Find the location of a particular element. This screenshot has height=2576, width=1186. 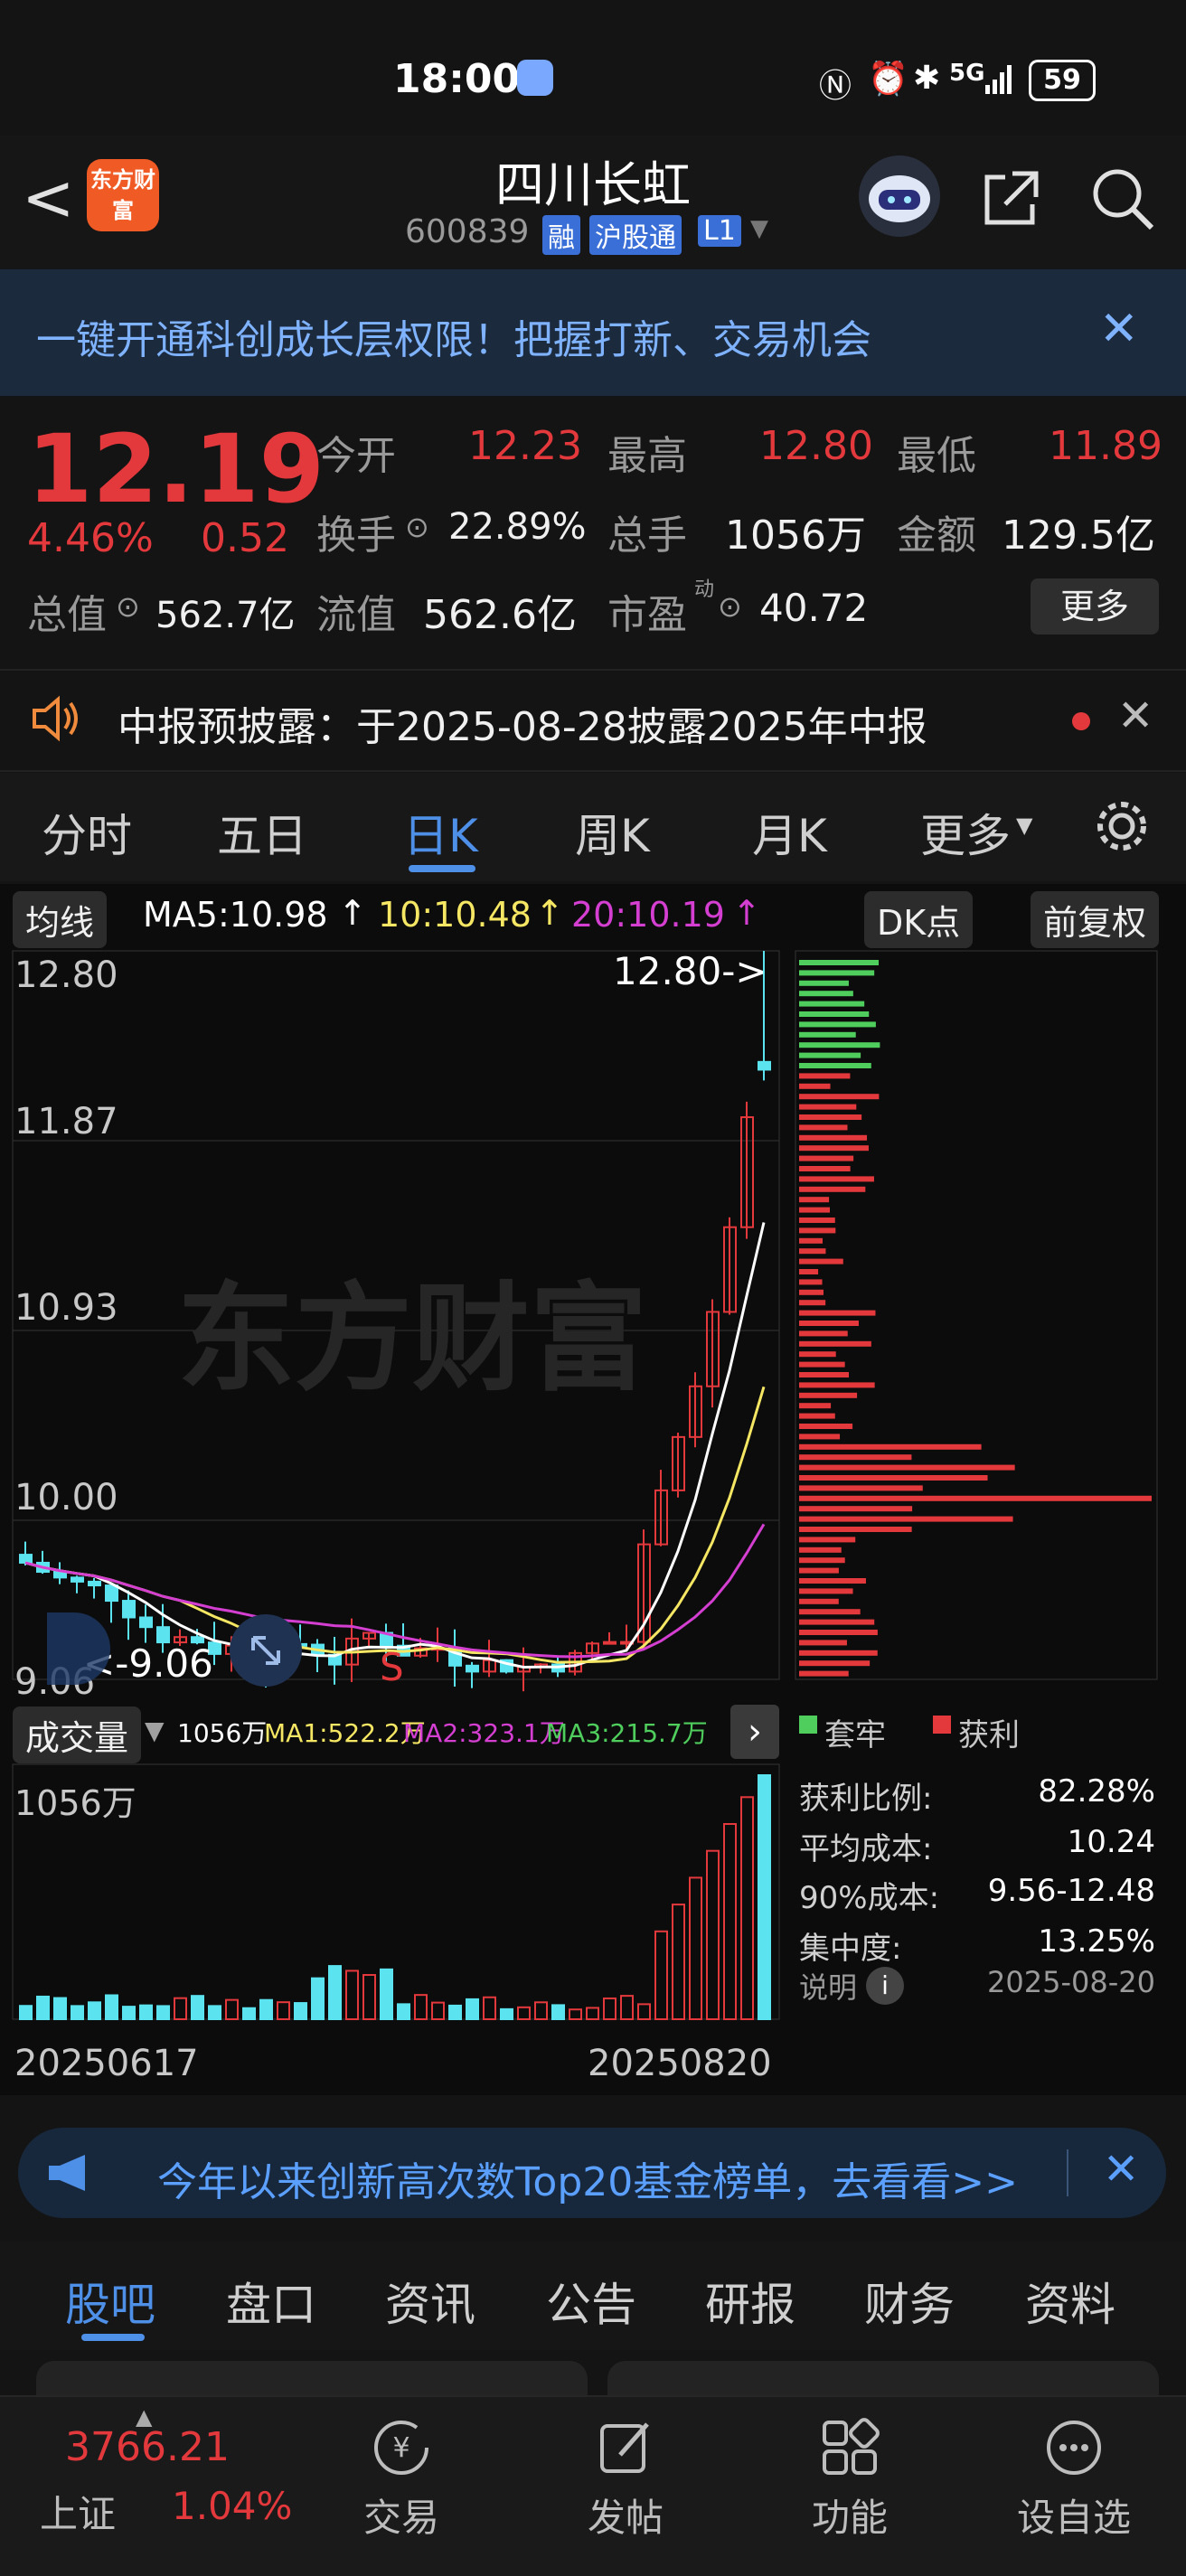

chevron-right-icon: › is located at coordinates (754, 1732).